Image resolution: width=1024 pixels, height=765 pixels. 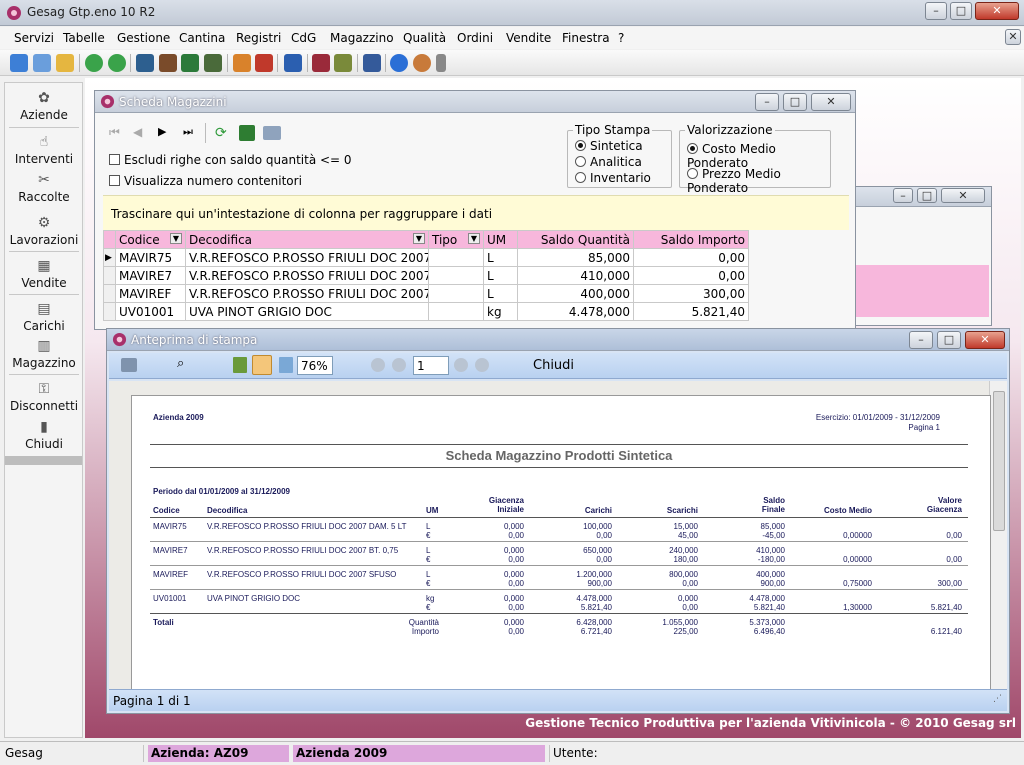 What do you see at coordinates (162, 131) in the screenshot?
I see `next-record-icon: ▶` at bounding box center [162, 131].